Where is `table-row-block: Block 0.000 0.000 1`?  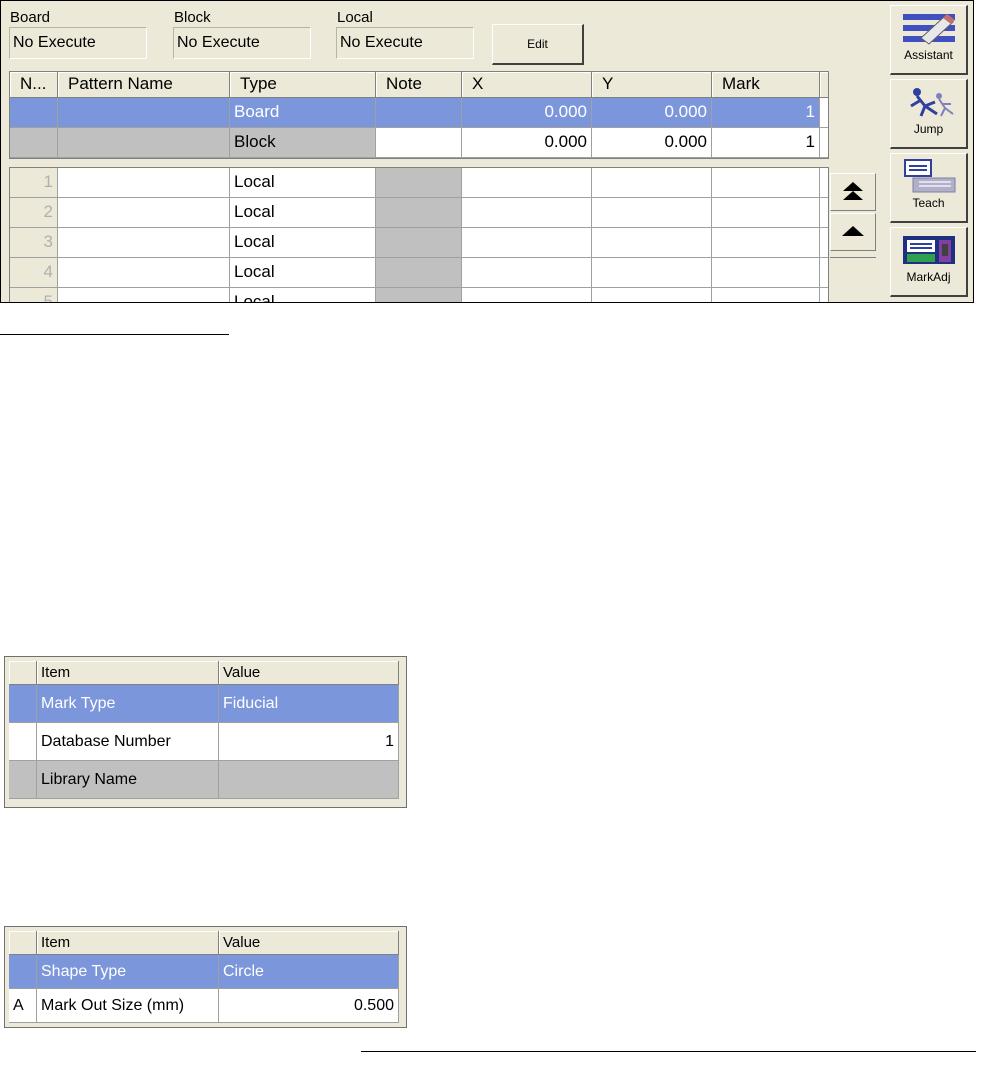 table-row-block: Block 0.000 0.000 1 is located at coordinates (419, 143).